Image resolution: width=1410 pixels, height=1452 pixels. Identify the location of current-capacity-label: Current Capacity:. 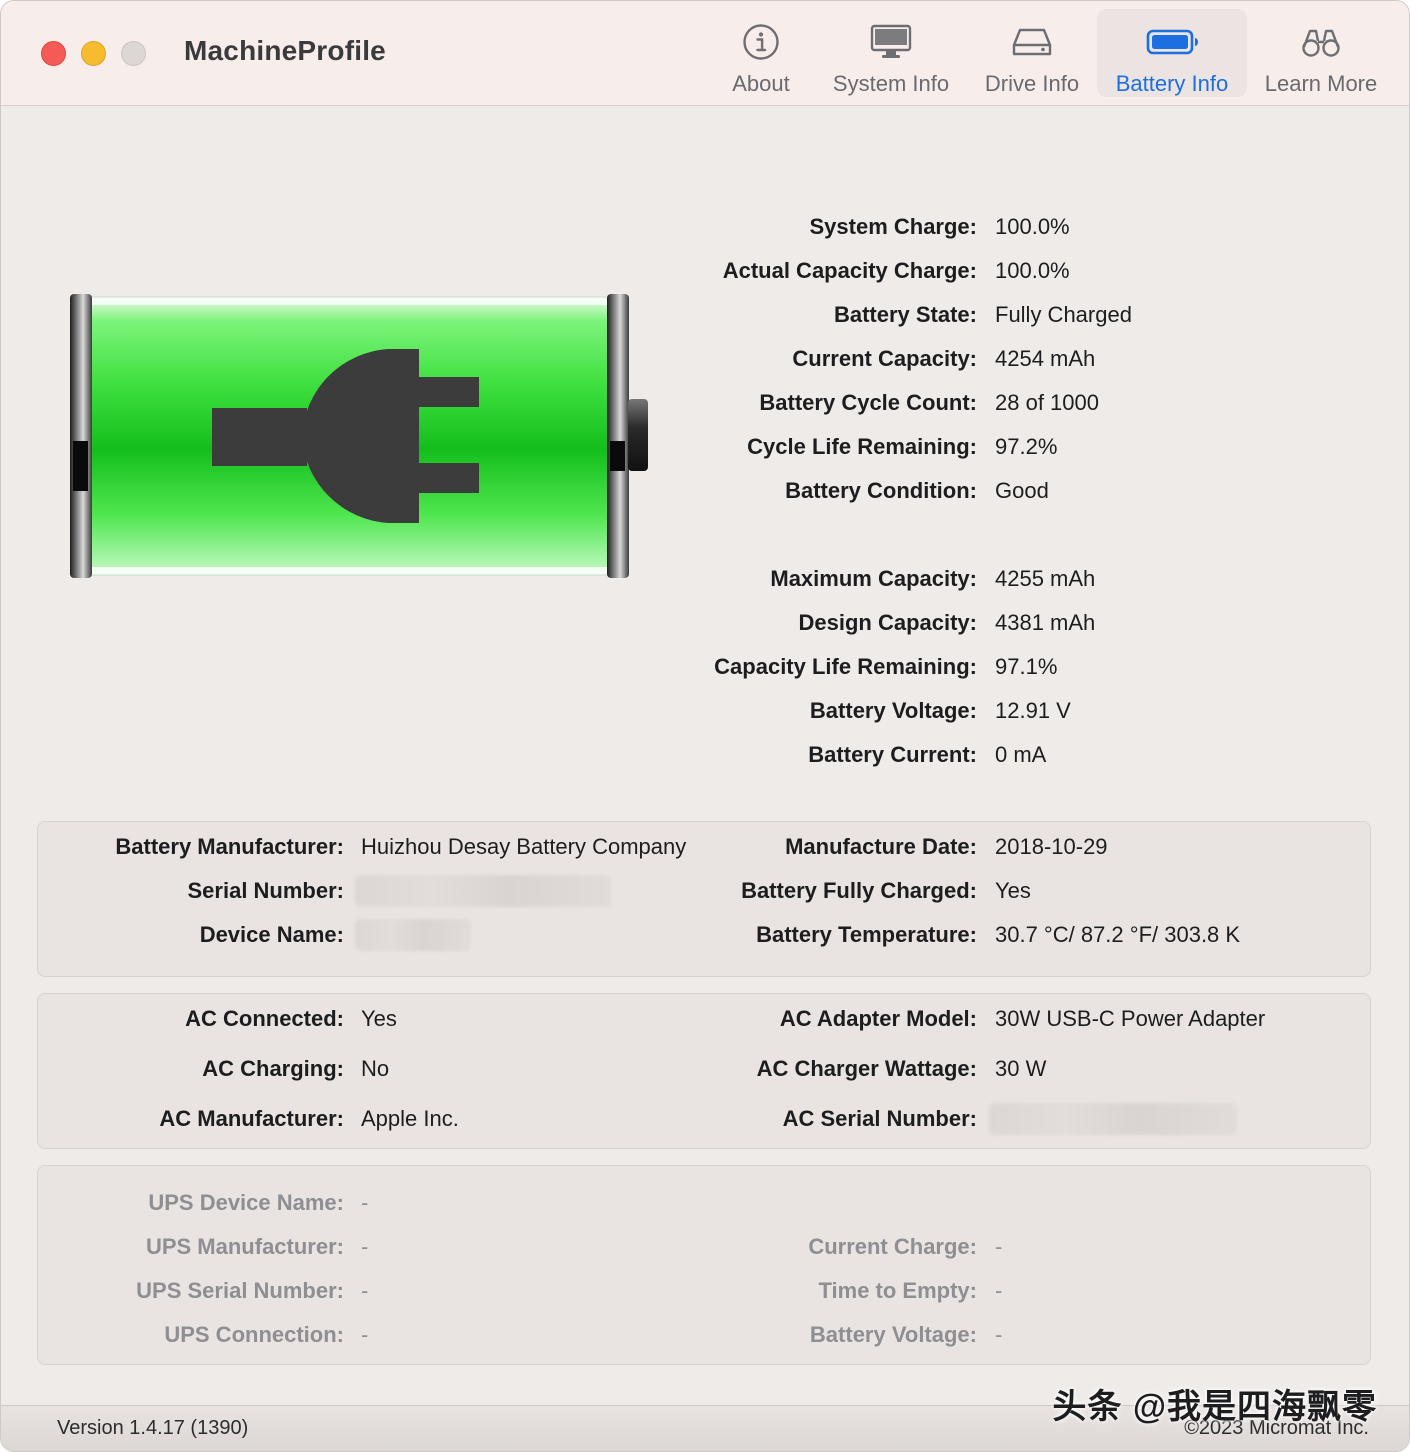
(884, 358).